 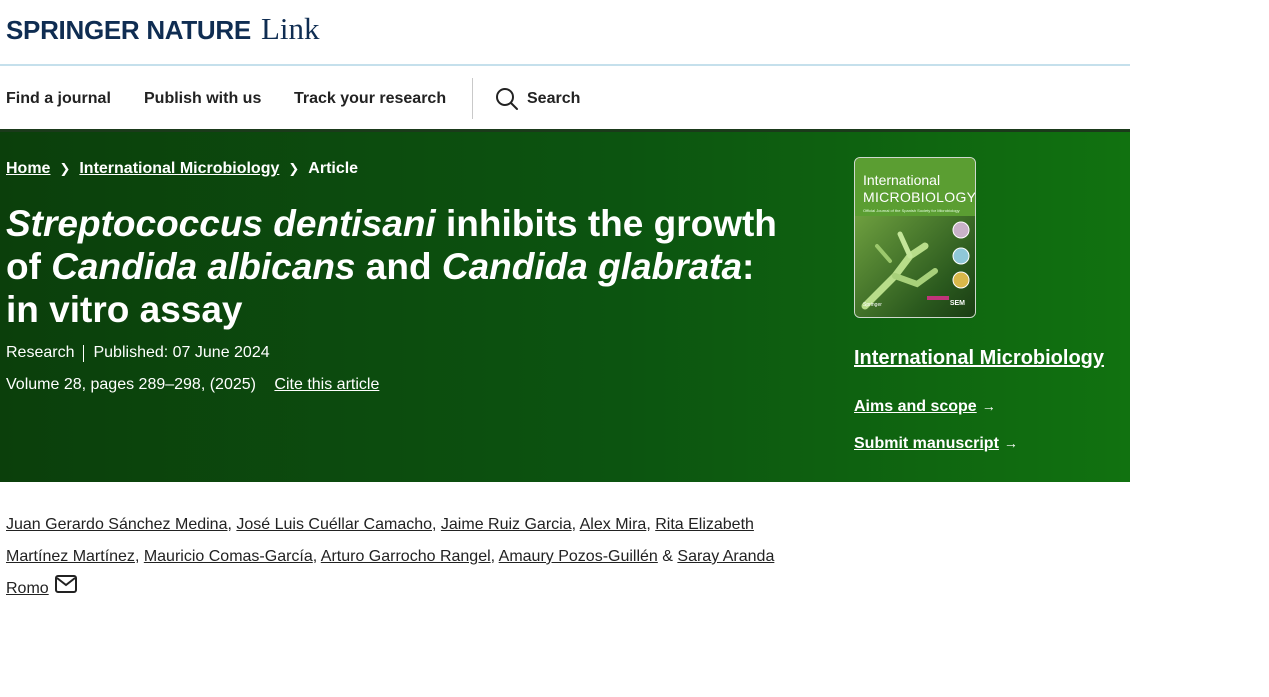 I want to click on submit-manuscript-label: Submit manuscript, so click(x=926, y=443).